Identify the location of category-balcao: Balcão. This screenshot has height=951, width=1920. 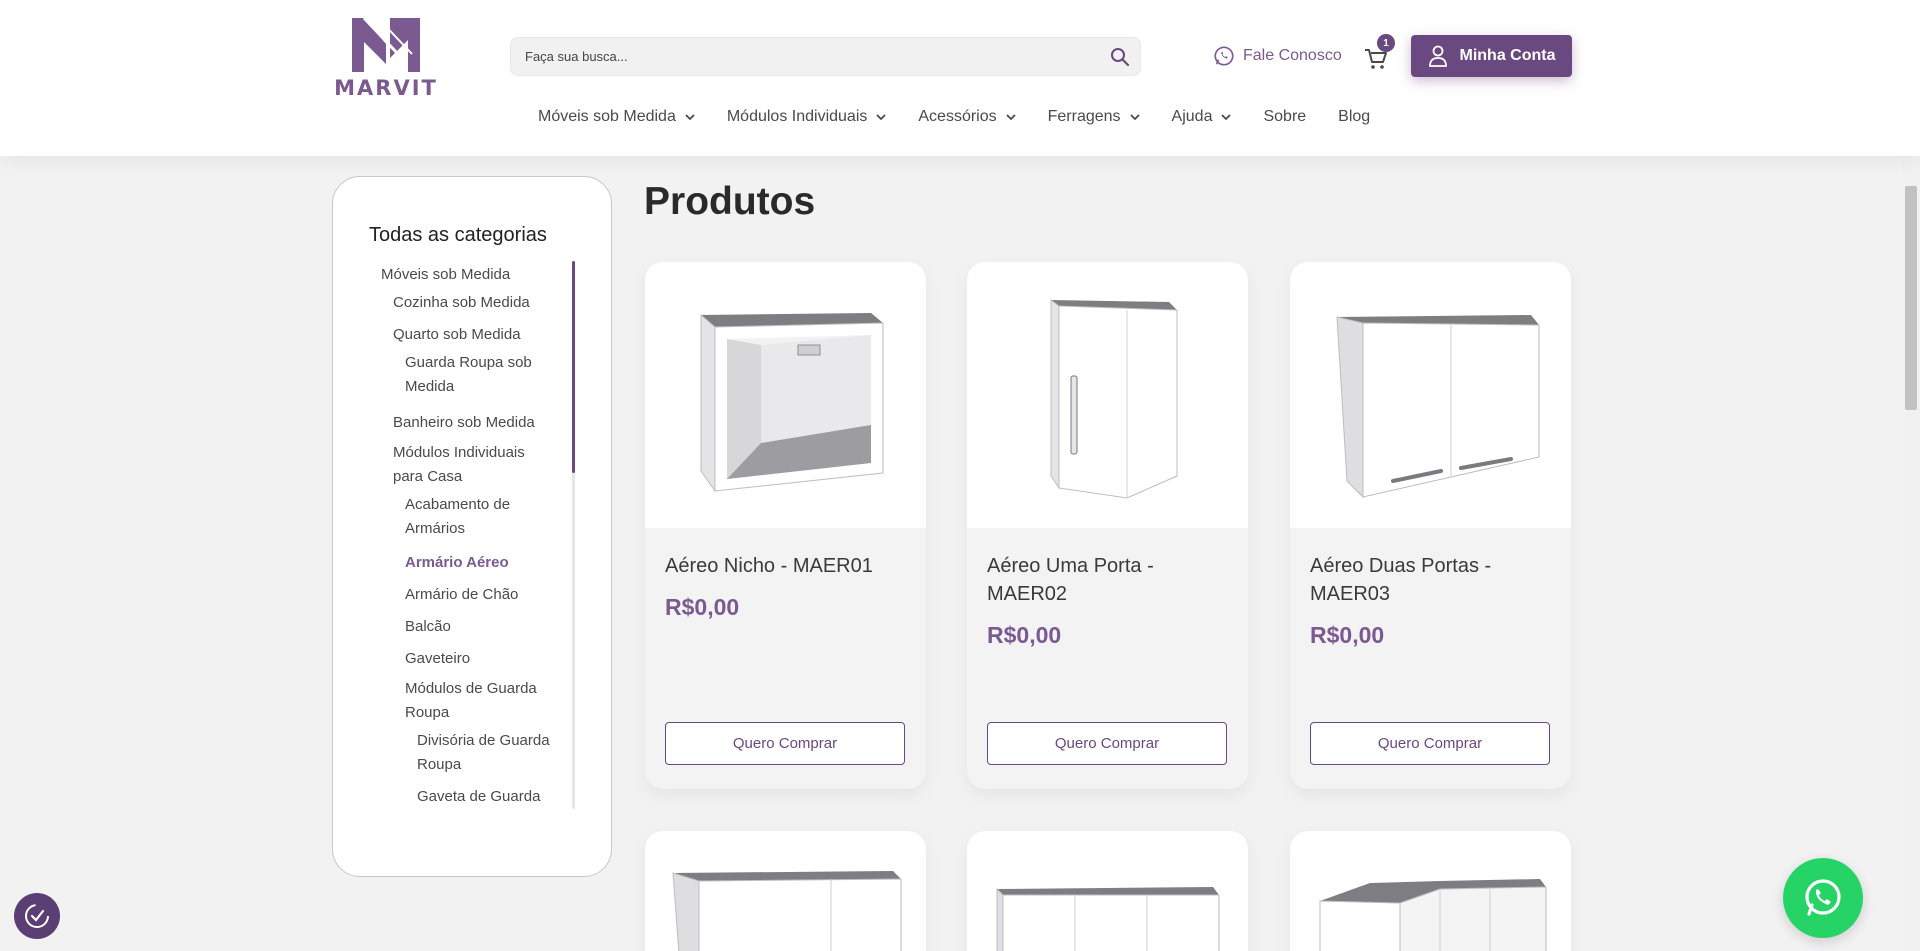
(485, 627).